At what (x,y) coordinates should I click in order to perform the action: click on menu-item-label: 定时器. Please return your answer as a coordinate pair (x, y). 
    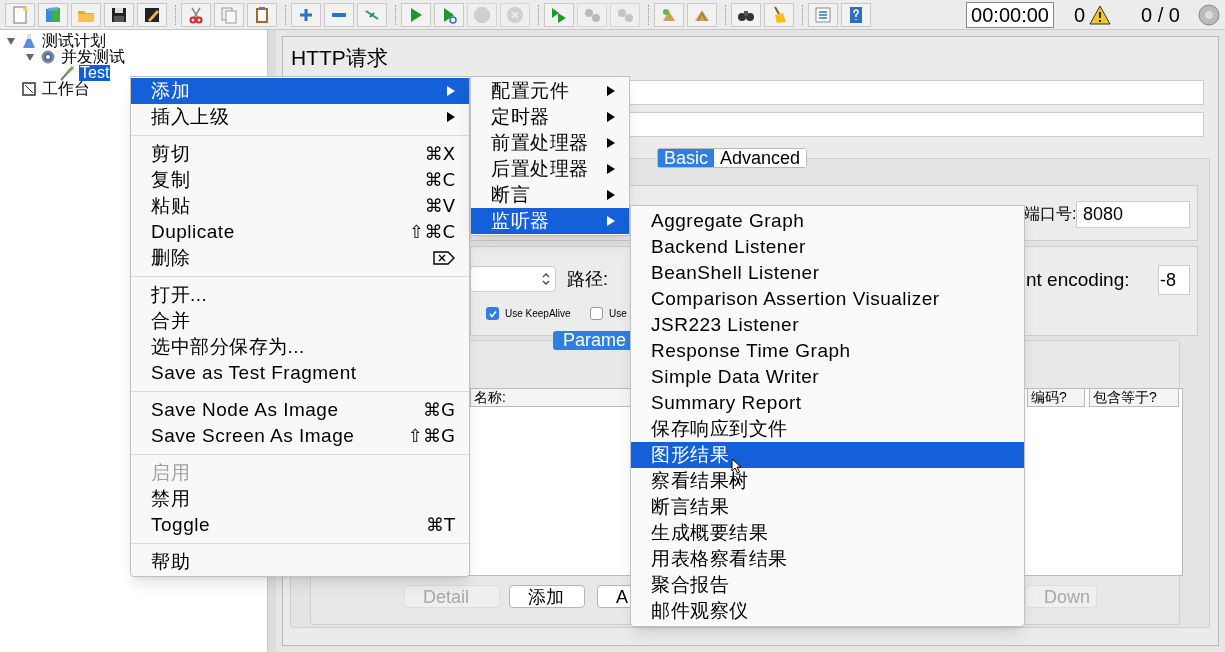
    Looking at the image, I should click on (520, 117).